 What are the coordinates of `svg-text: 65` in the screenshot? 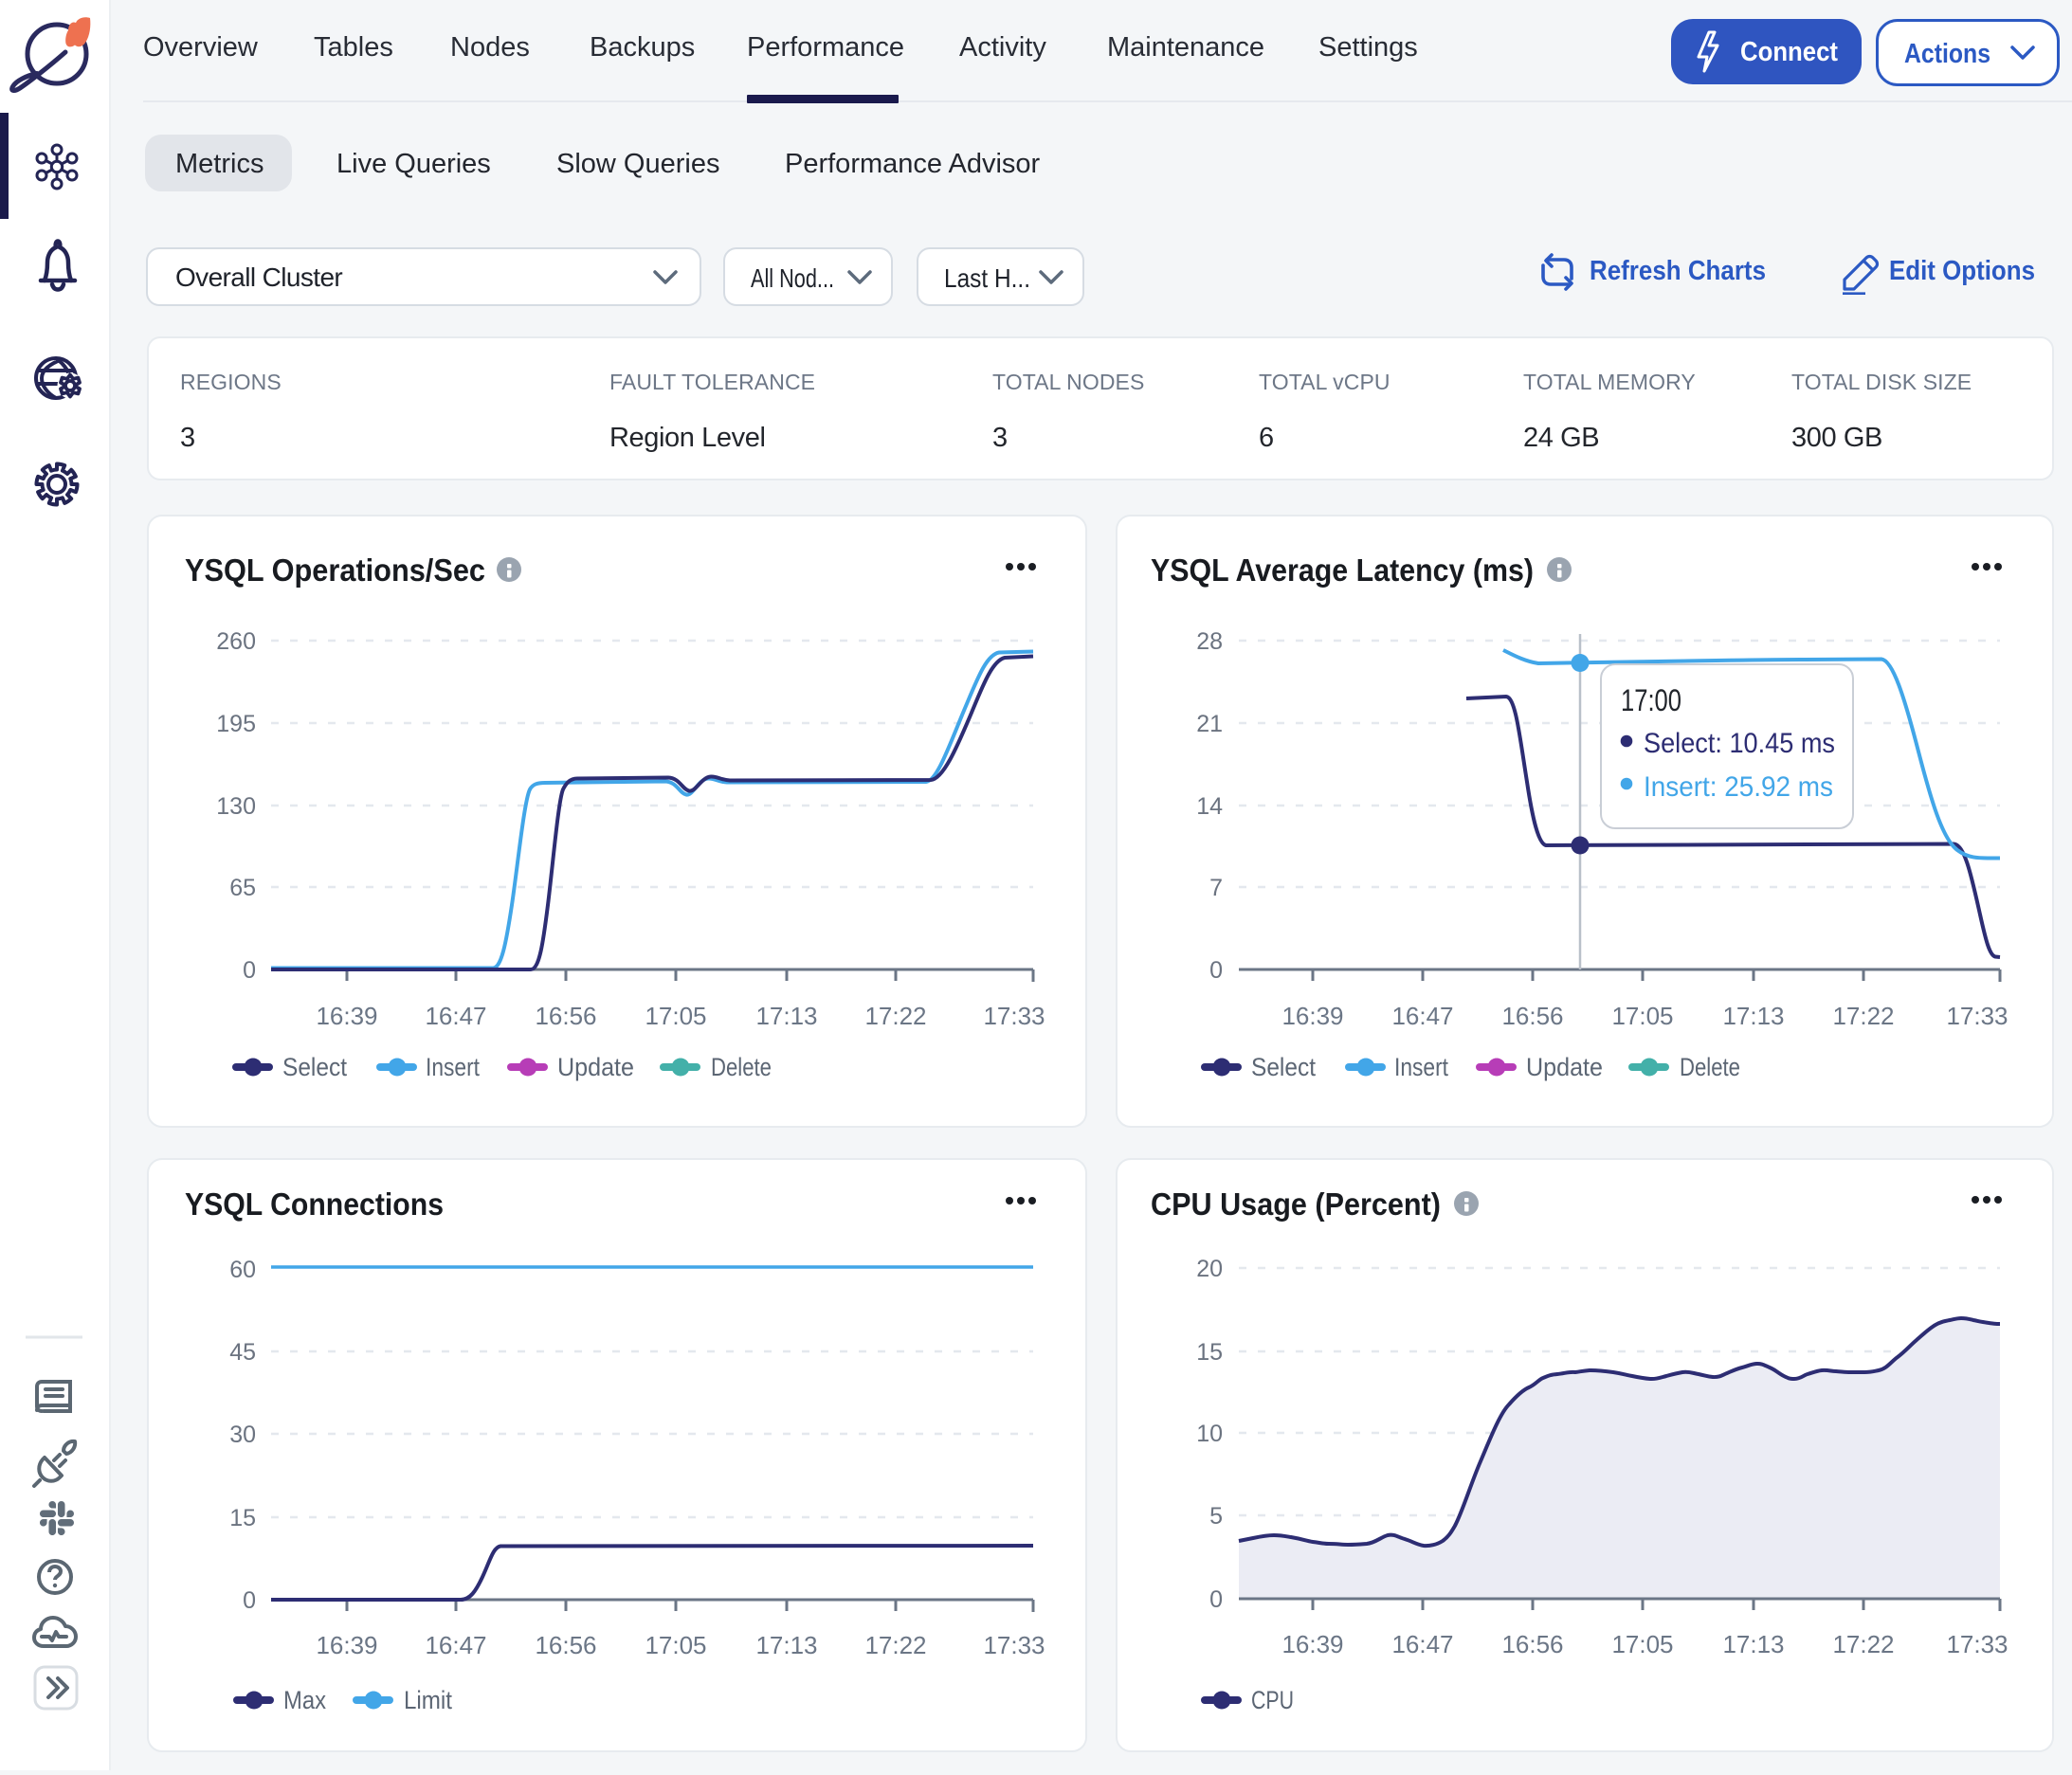 It's located at (243, 888).